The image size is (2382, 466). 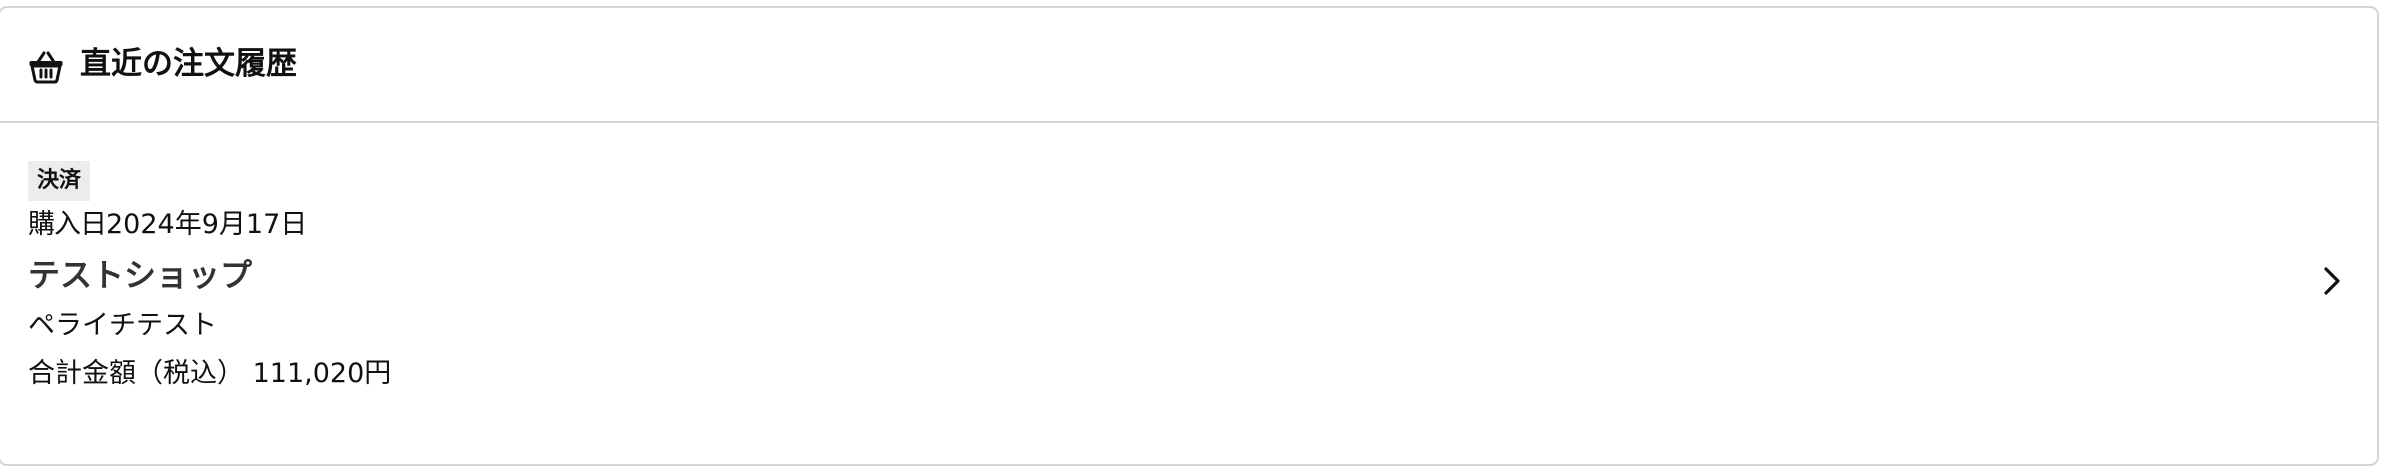 What do you see at coordinates (2332, 281) in the screenshot?
I see `chevron-right-icon` at bounding box center [2332, 281].